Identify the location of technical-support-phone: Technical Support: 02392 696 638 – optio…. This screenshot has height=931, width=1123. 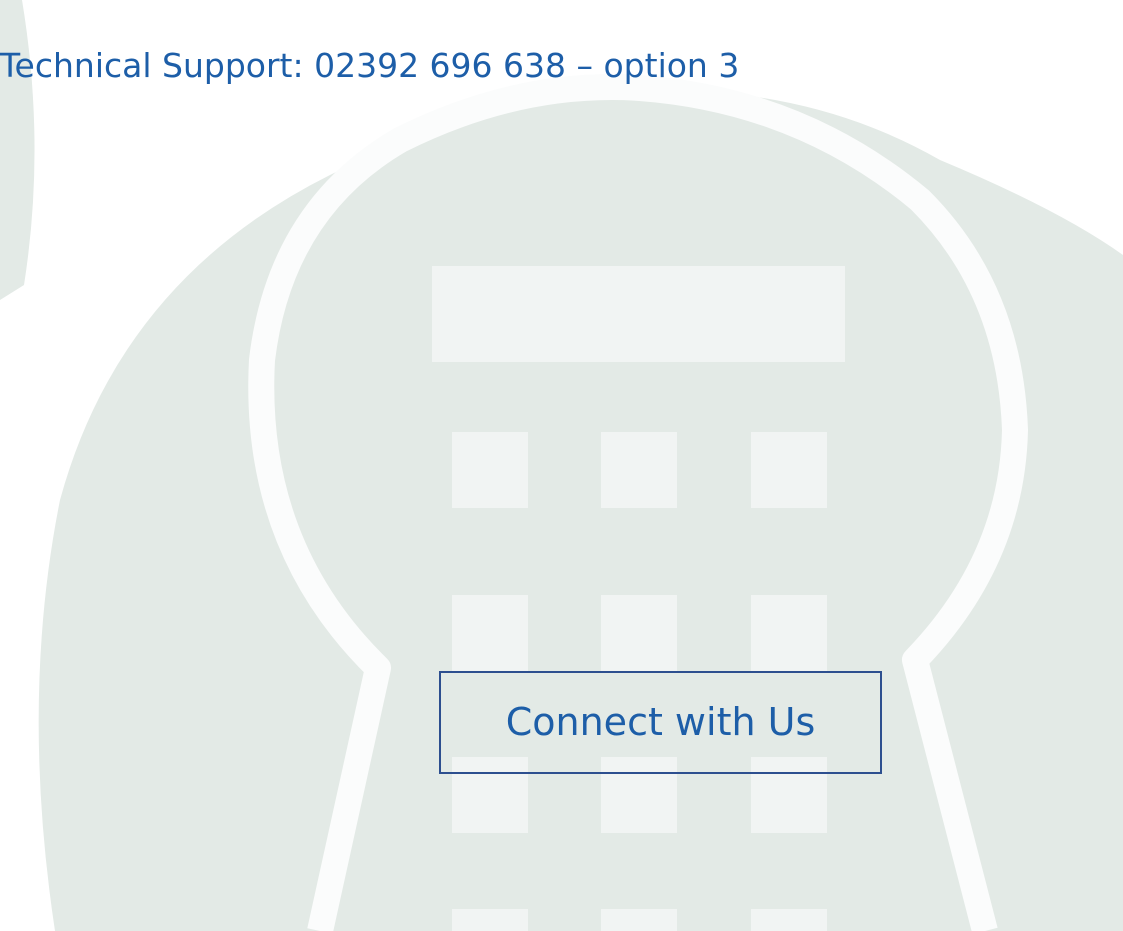
(370, 65).